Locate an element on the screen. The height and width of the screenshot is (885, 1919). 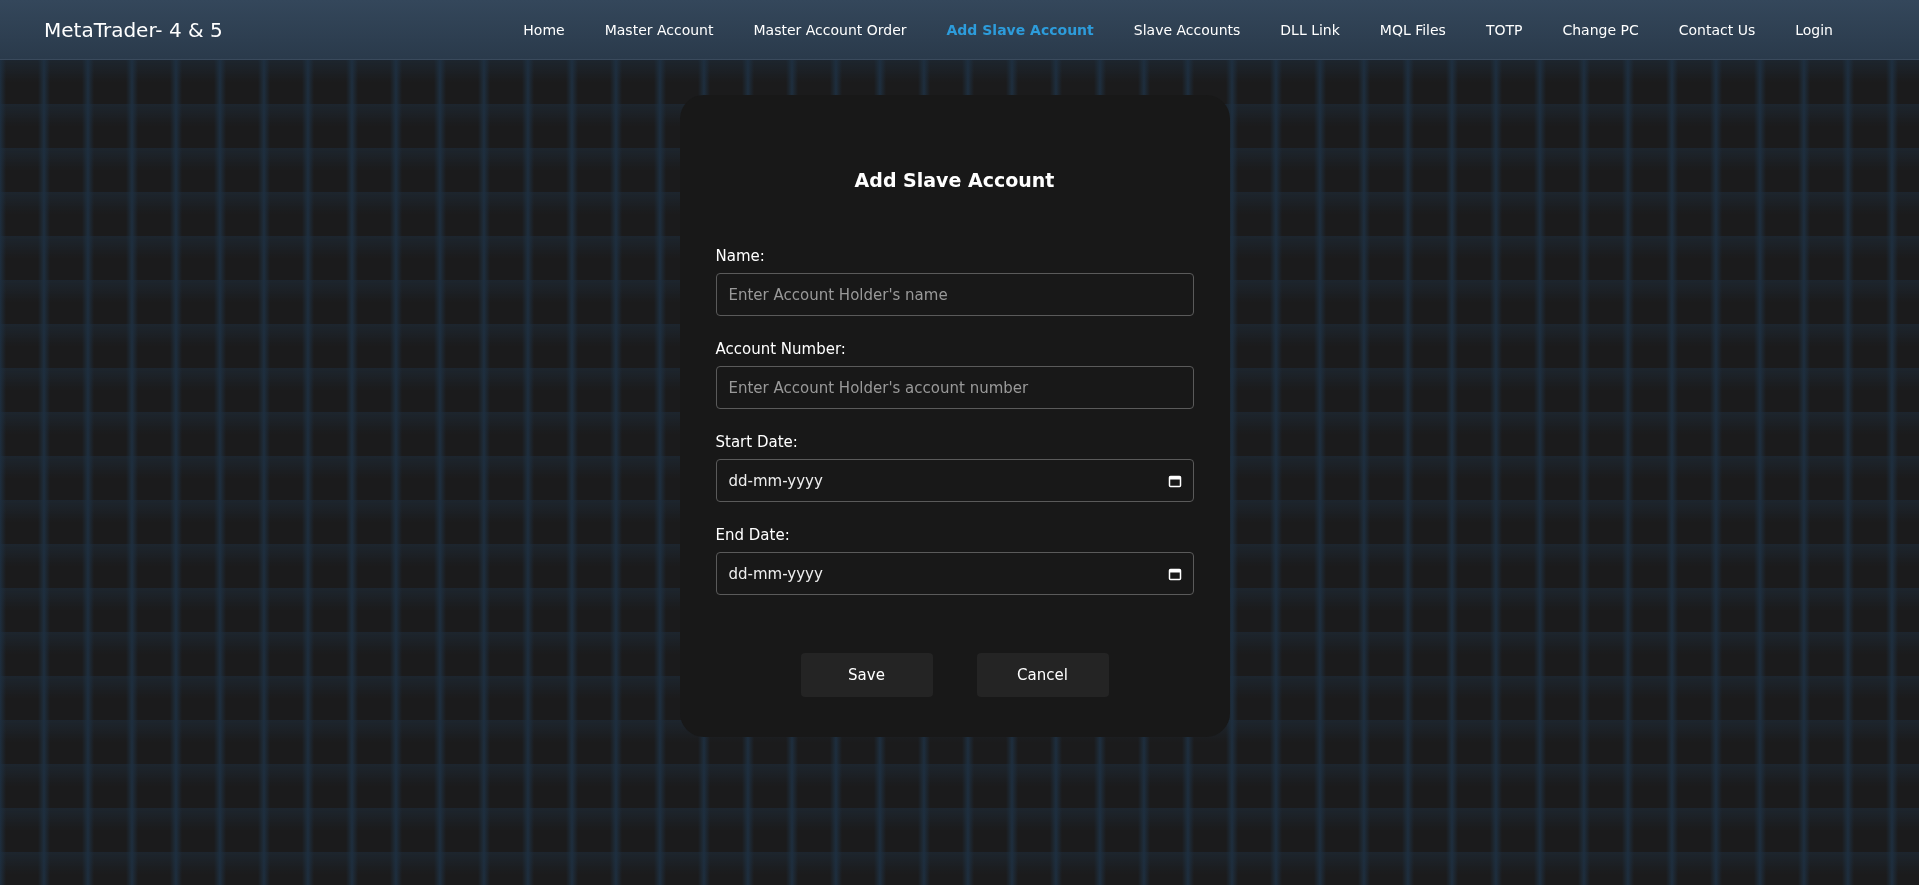
nav-link: Change PC is located at coordinates (1600, 29).